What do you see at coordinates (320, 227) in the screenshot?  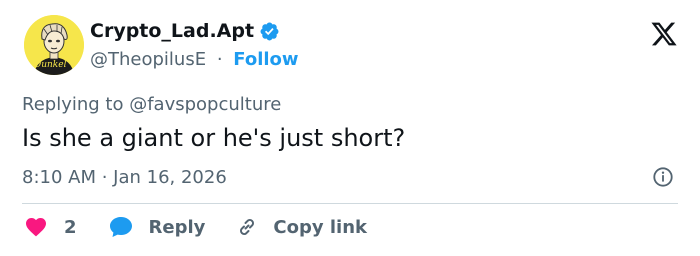 I see `copy-link-label: Copy link` at bounding box center [320, 227].